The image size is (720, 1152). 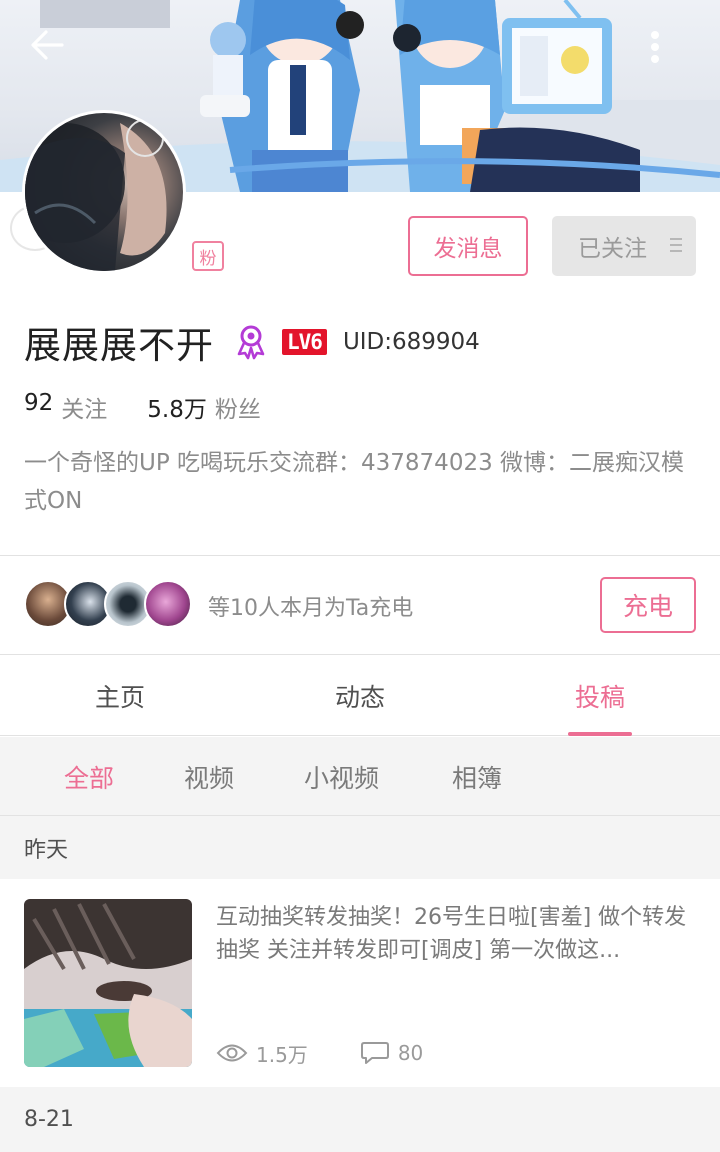 I want to click on followed-button: 已关注, so click(x=624, y=246).